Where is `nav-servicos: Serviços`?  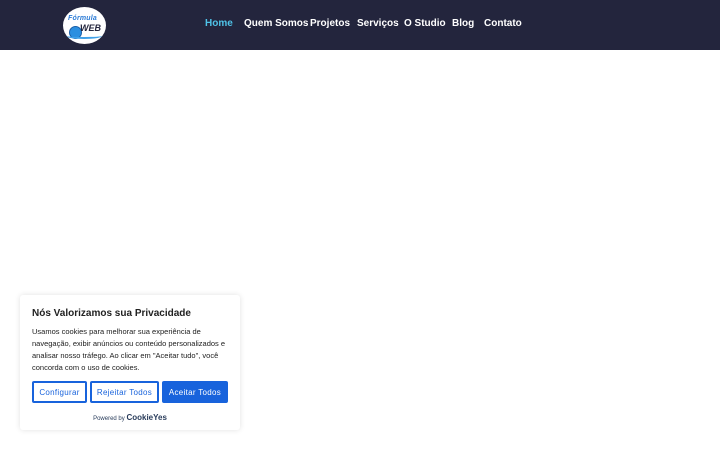 nav-servicos: Serviços is located at coordinates (378, 23).